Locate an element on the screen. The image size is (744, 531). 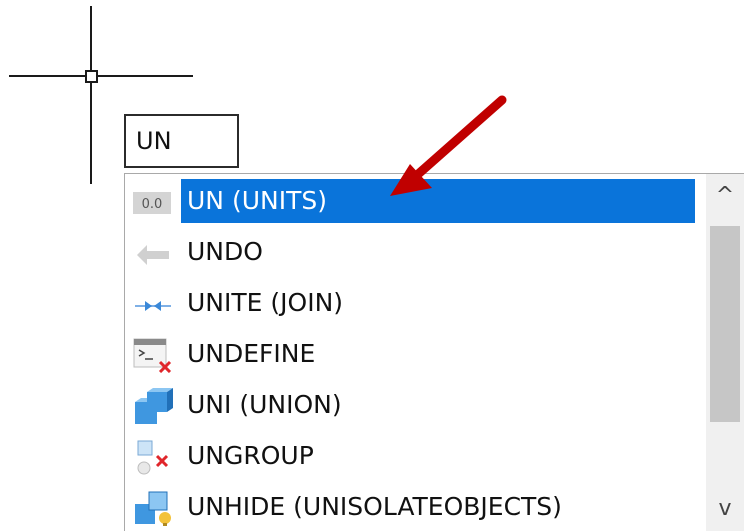
list-item-ungroup: UNGROUP is located at coordinates (416, 456).